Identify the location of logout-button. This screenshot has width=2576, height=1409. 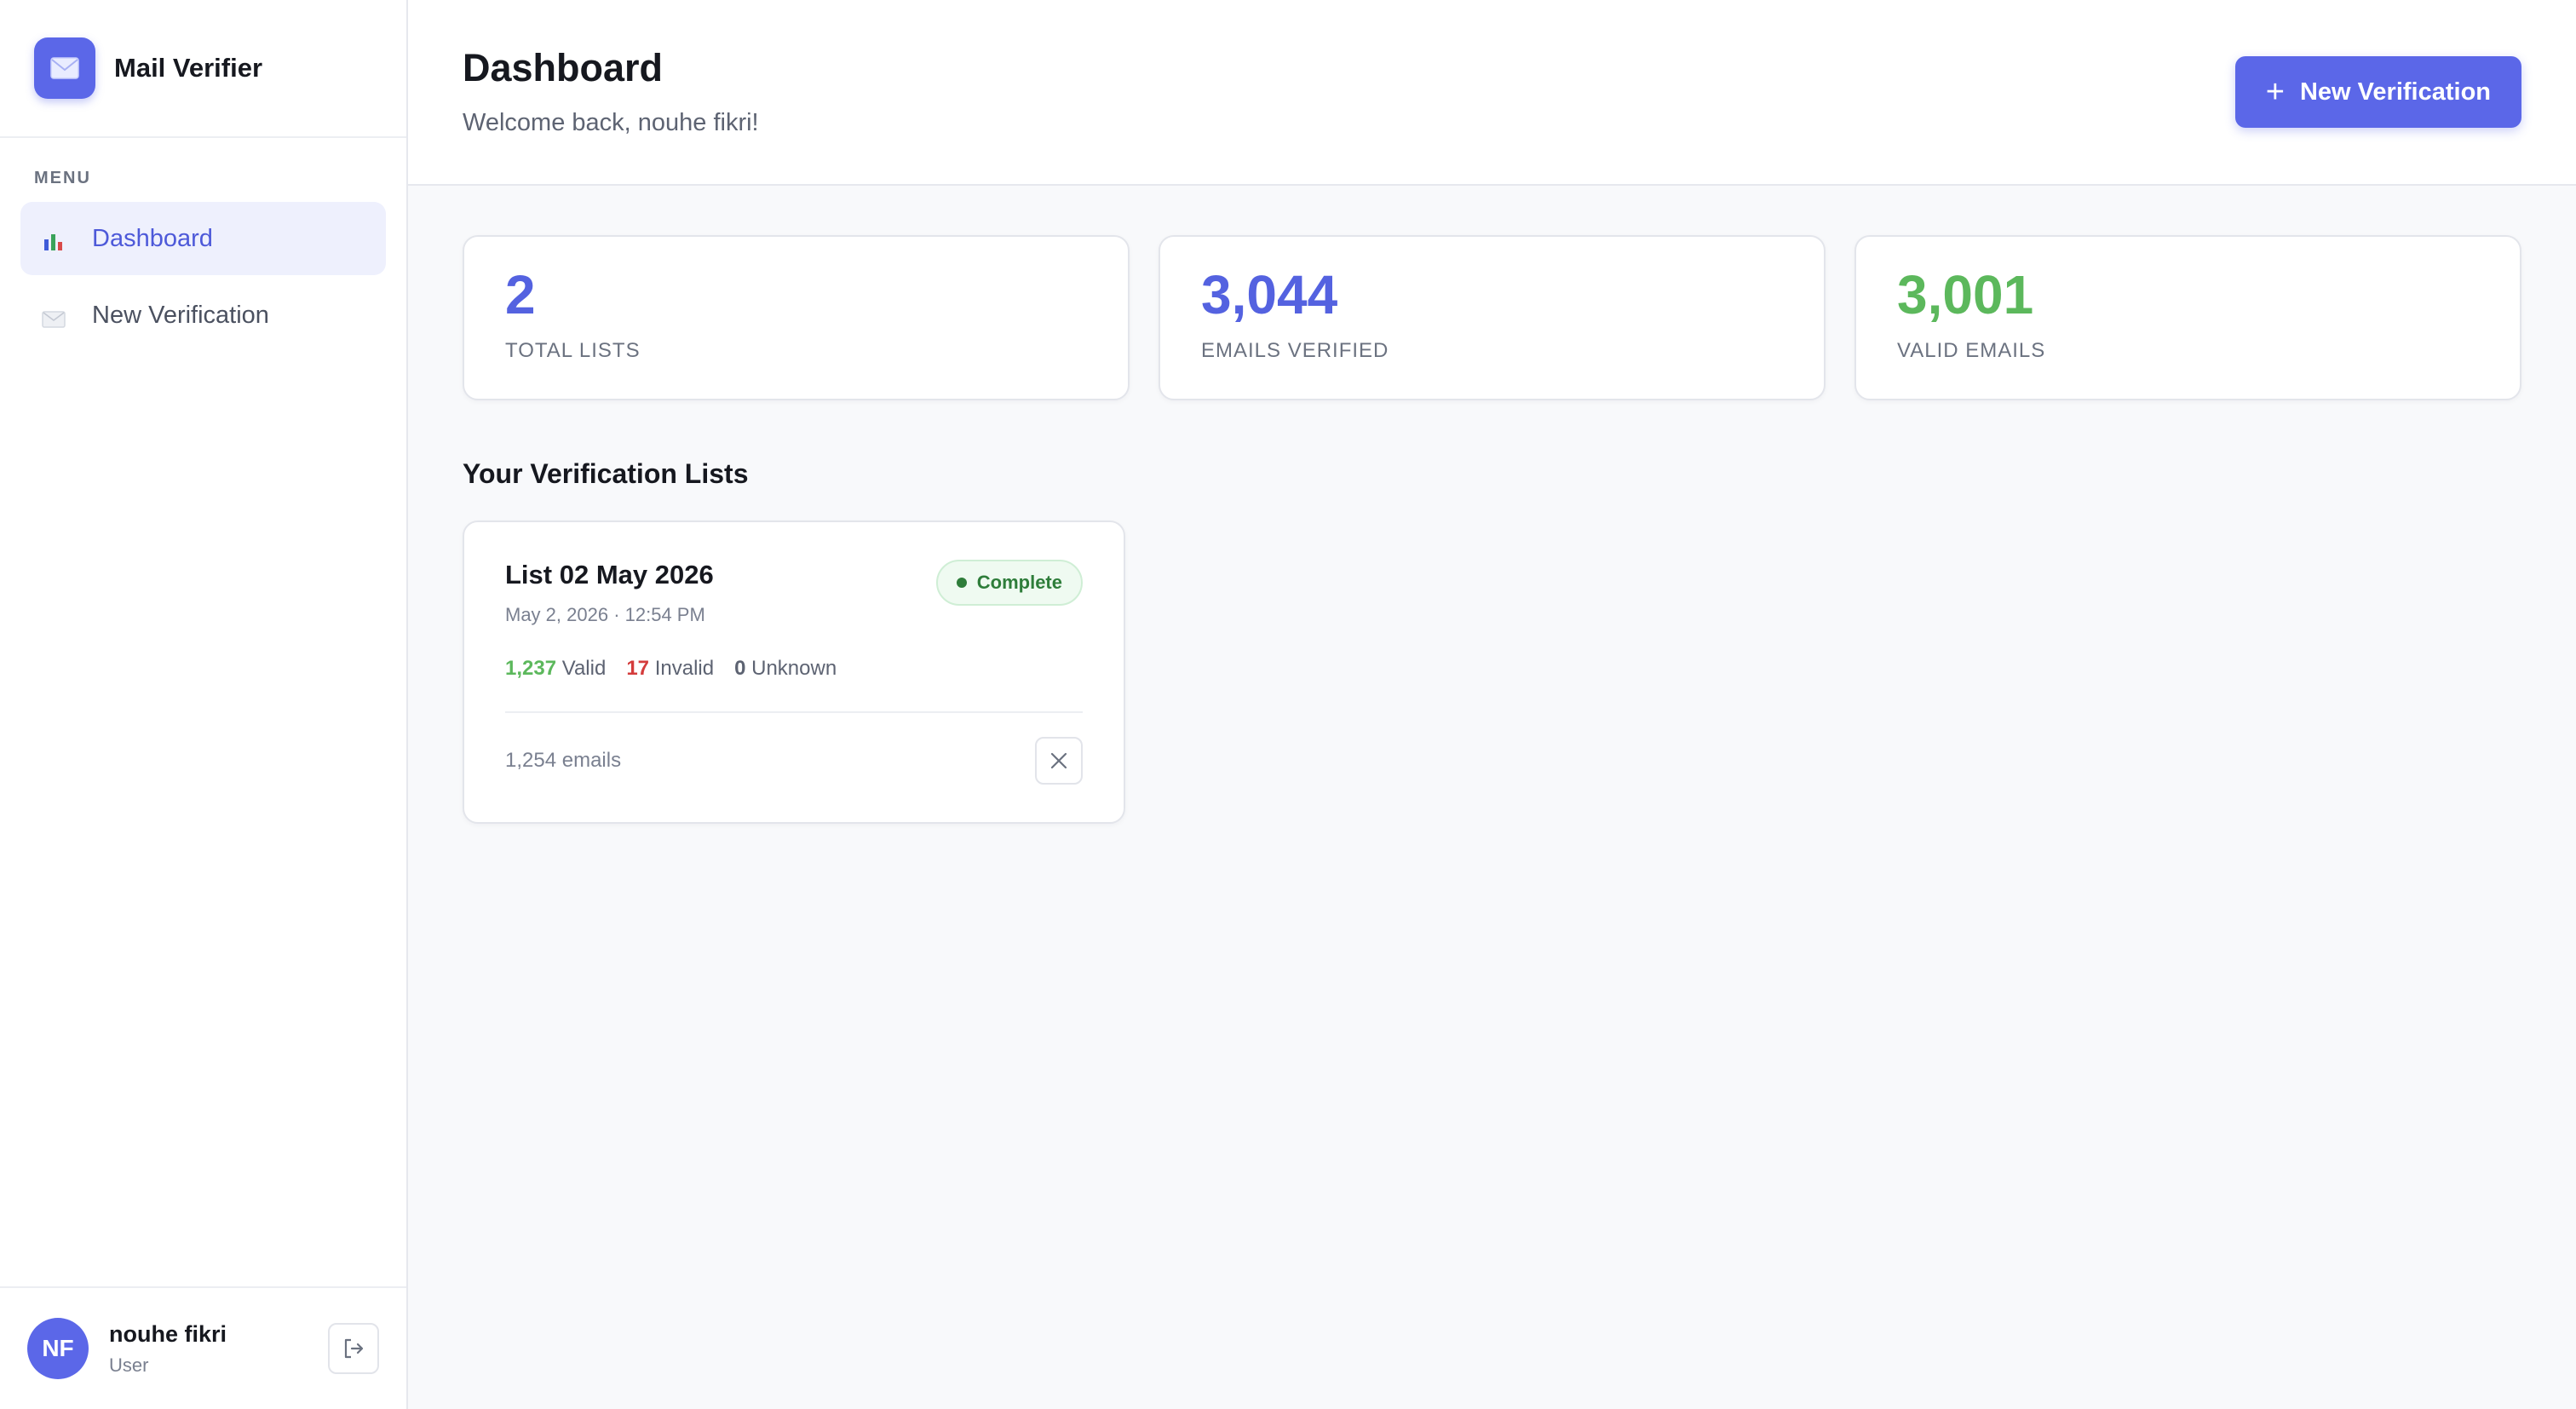
(354, 1348).